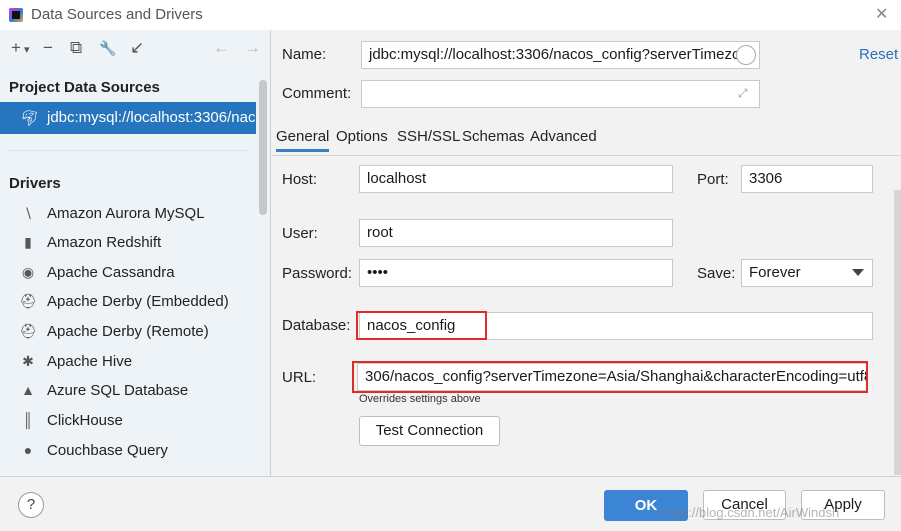  Describe the element at coordinates (85, 420) in the screenshot. I see `driver-label: ClickHouse` at that location.